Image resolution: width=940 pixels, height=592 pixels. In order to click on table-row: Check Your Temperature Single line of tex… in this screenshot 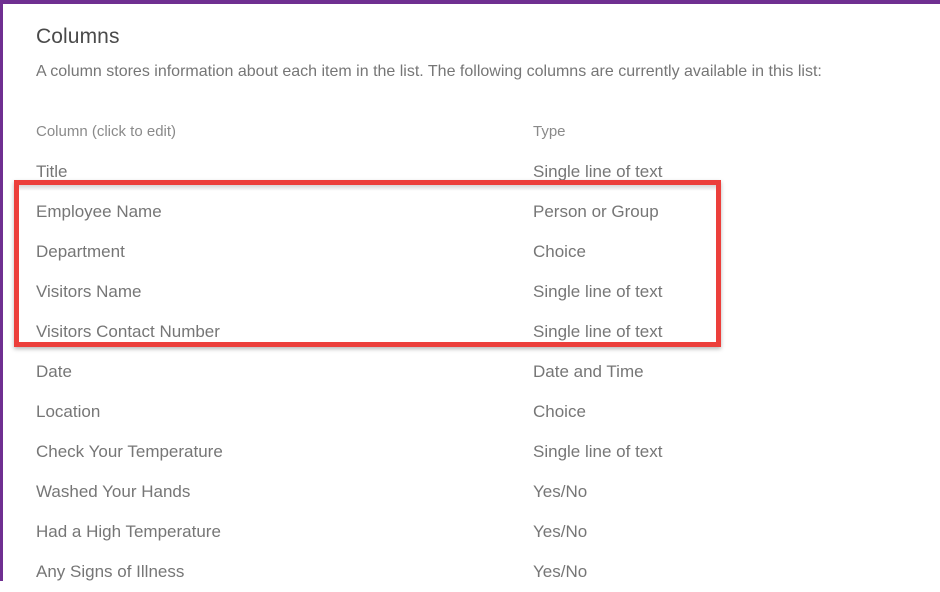, I will do `click(471, 452)`.